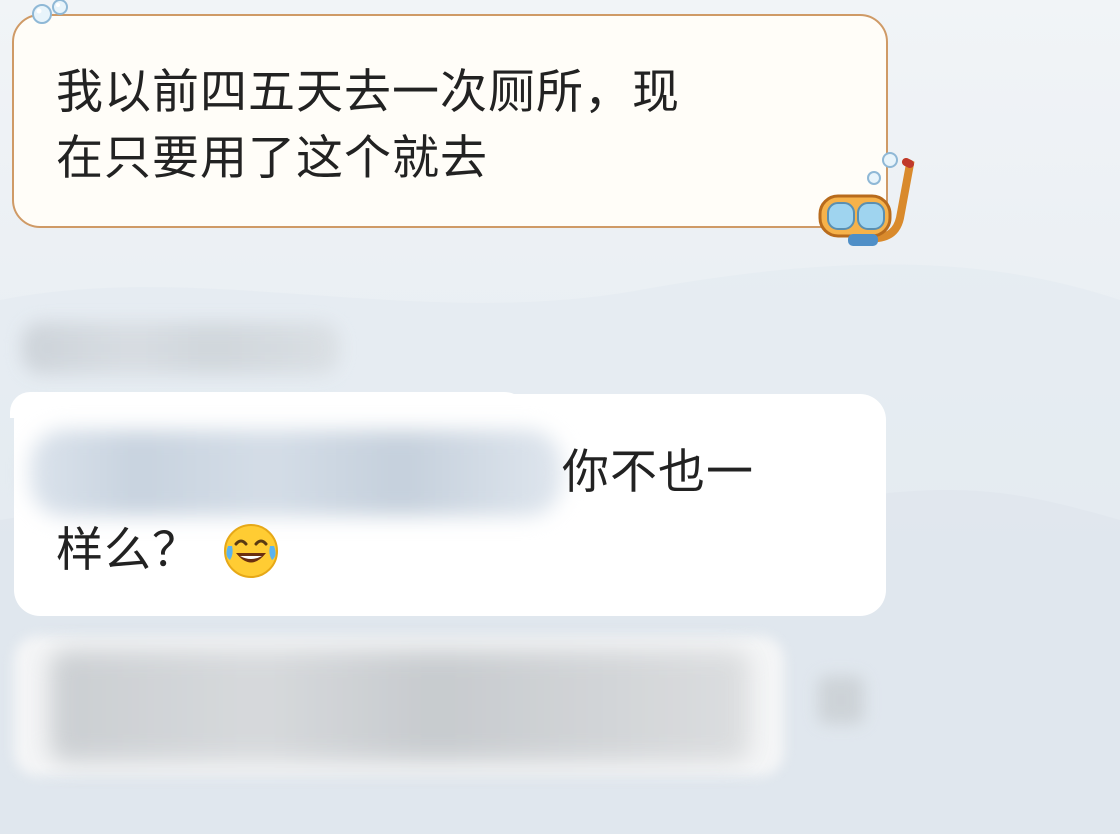  I want to click on sender-name-redacted, so click(181, 348).